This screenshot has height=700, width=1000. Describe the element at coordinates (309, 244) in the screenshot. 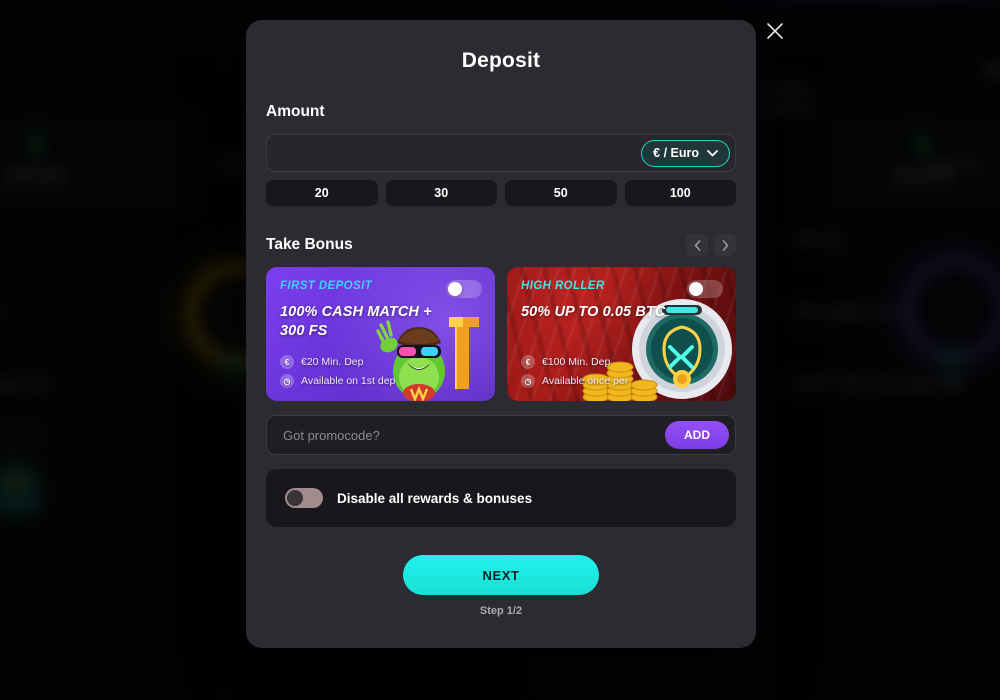

I see `bonus-section-label: Take Bonus` at that location.